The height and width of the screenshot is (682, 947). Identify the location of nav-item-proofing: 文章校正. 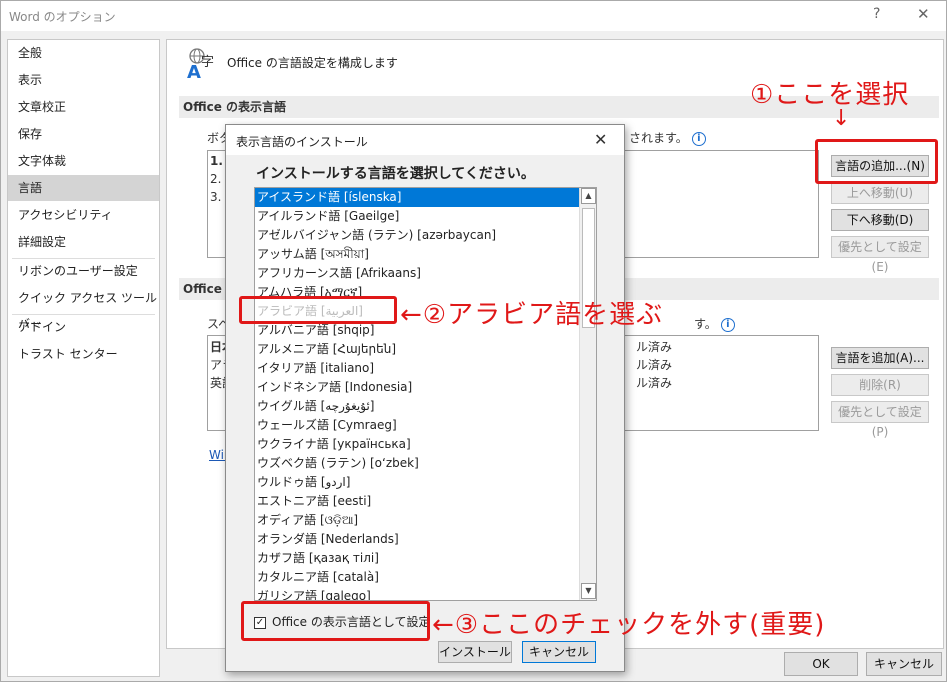
(83, 107).